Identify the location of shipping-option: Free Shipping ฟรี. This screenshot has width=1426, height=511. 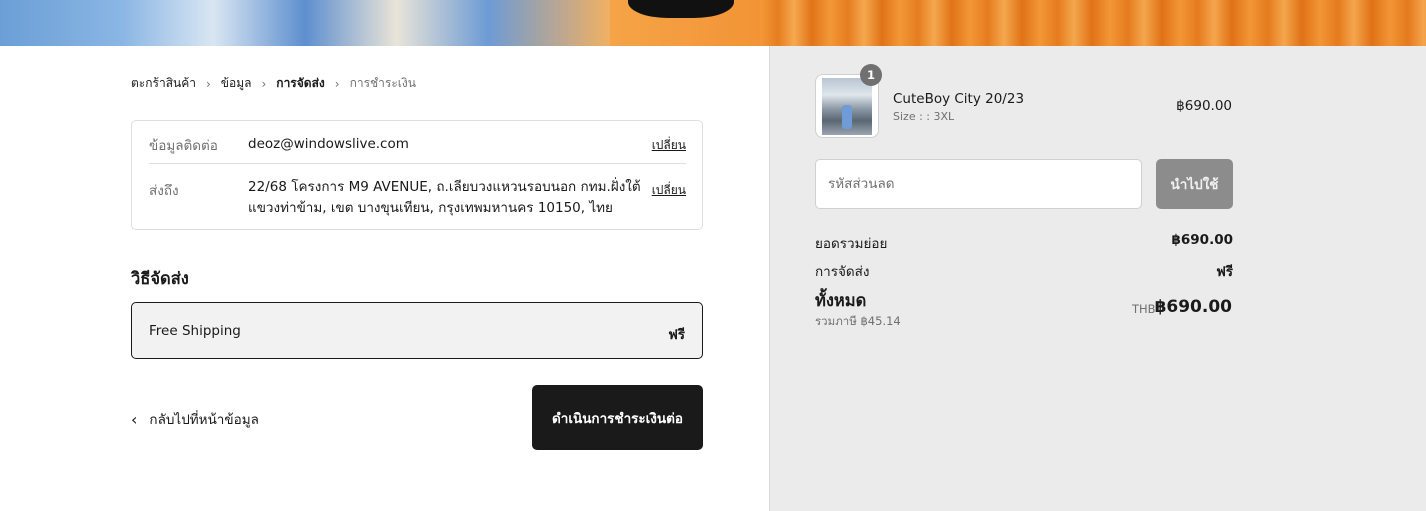
(417, 330).